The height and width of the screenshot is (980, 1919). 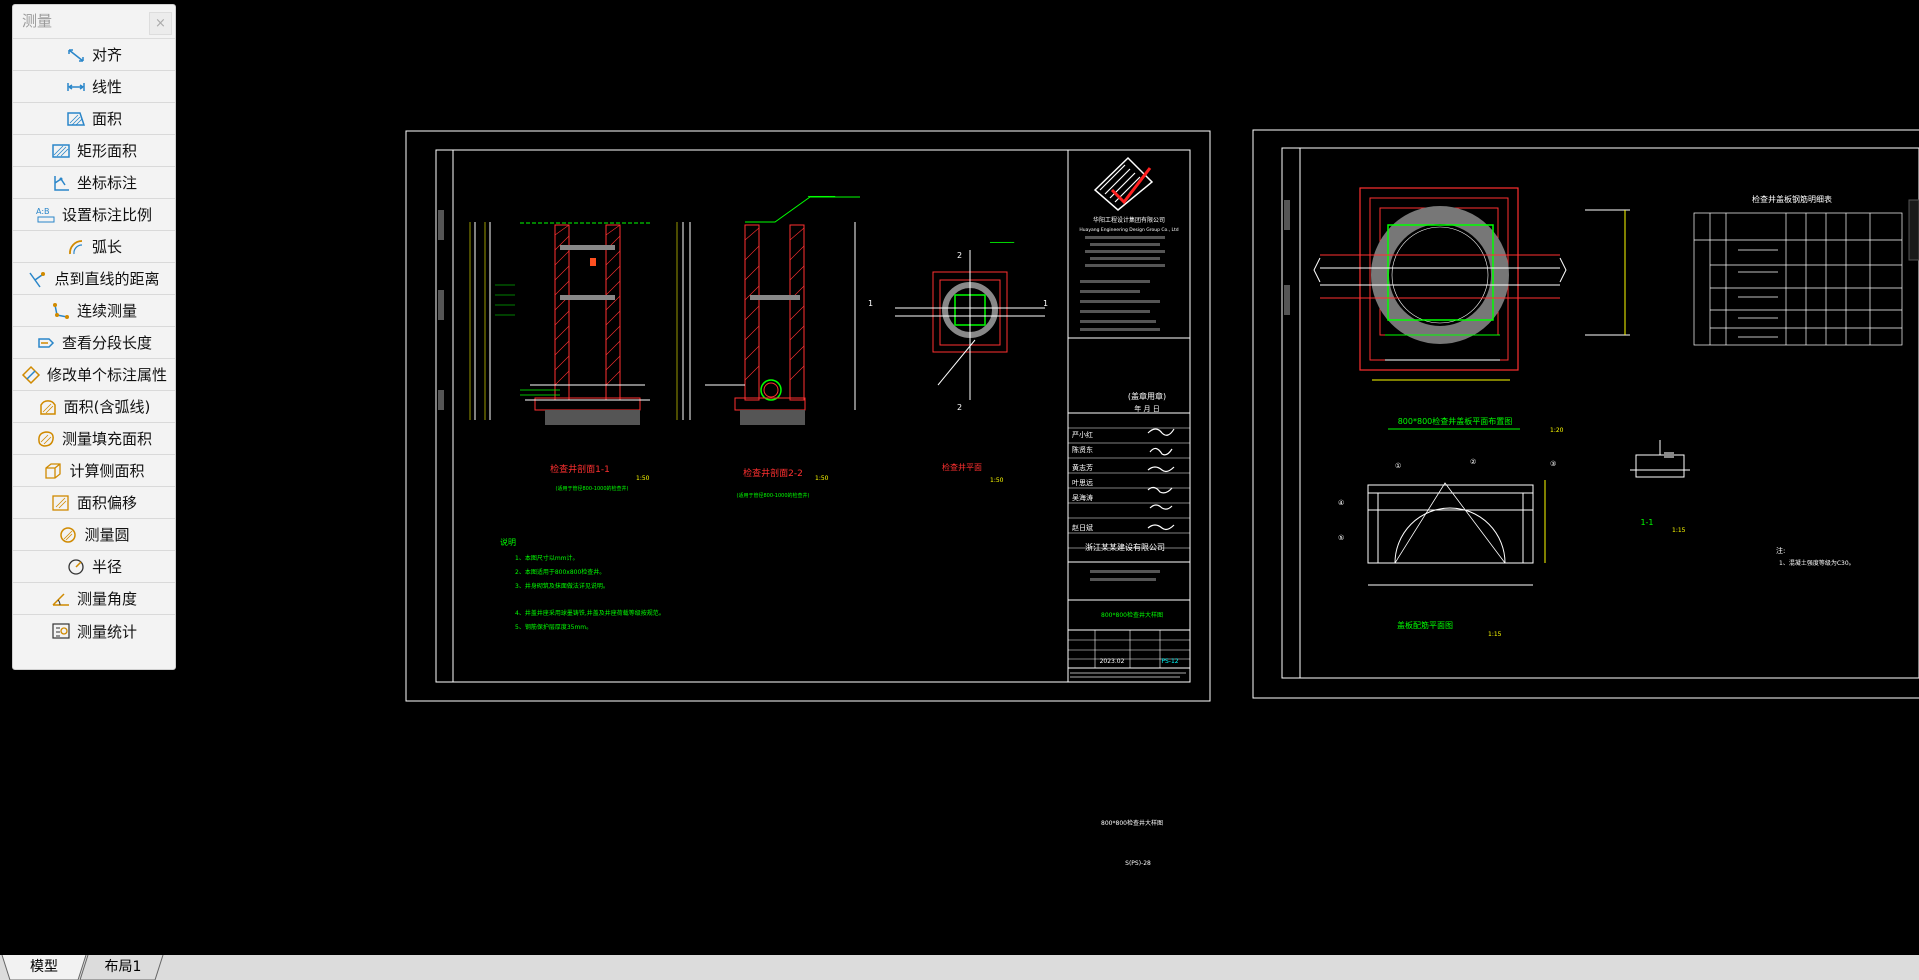 I want to click on section-1-1-scale: 1:50, so click(x=643, y=478).